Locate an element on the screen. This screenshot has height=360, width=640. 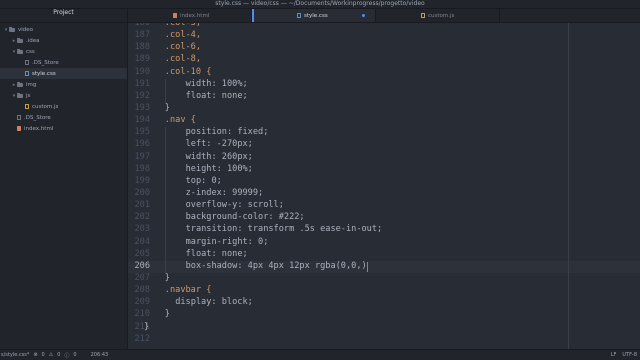
tab-js: custom.js is located at coordinates (438, 15).